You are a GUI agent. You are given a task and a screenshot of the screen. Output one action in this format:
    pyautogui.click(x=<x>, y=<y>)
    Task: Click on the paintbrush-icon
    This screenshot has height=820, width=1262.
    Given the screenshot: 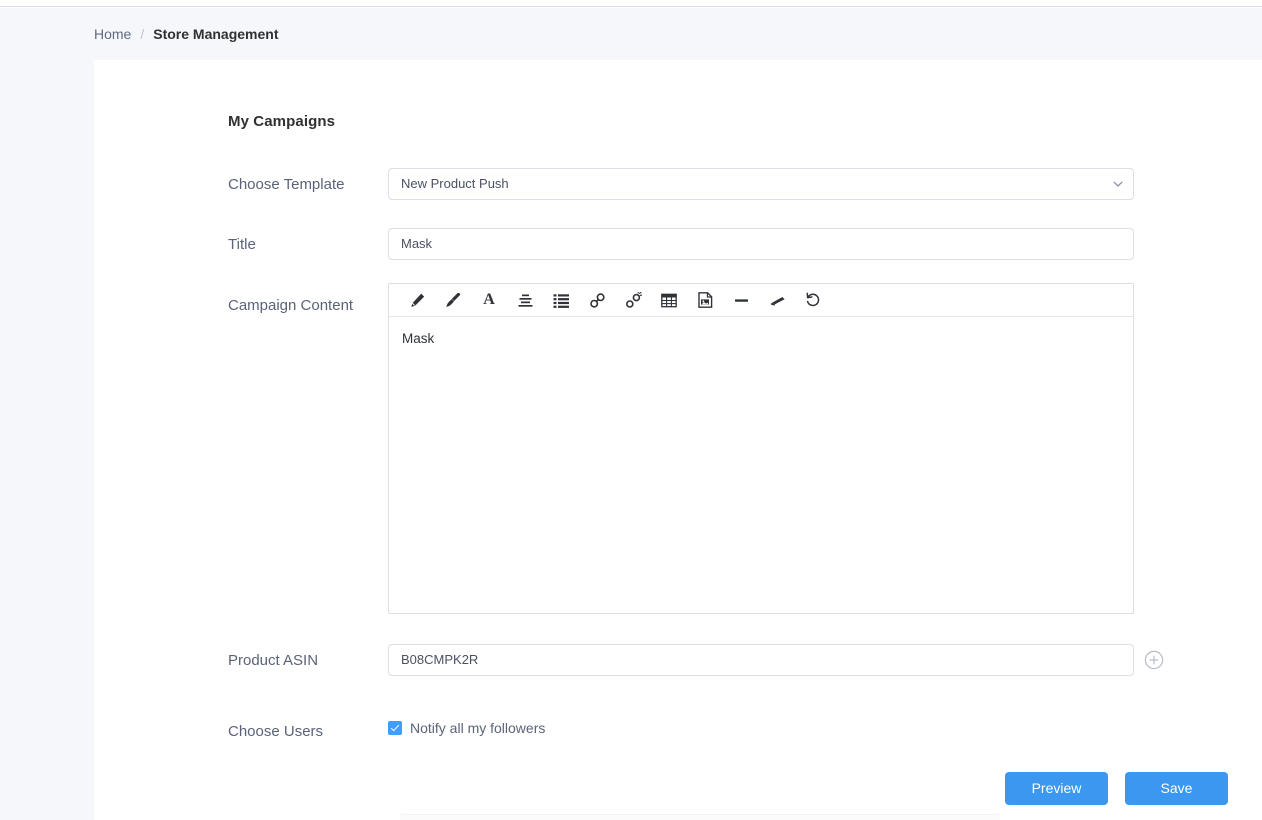 What is the action you would take?
    pyautogui.click(x=453, y=300)
    